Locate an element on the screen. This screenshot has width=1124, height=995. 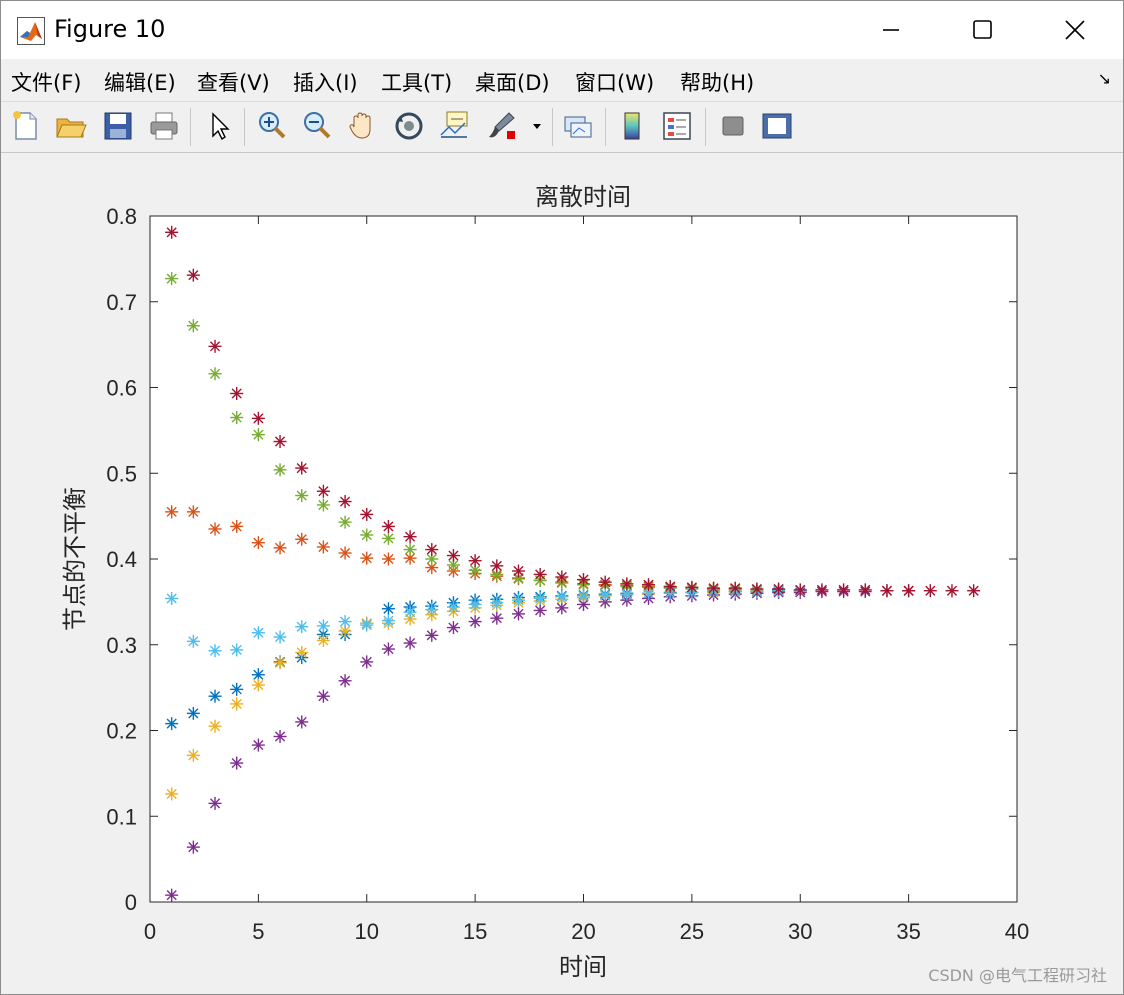
title-bar: Figure 10 is located at coordinates (562, 30).